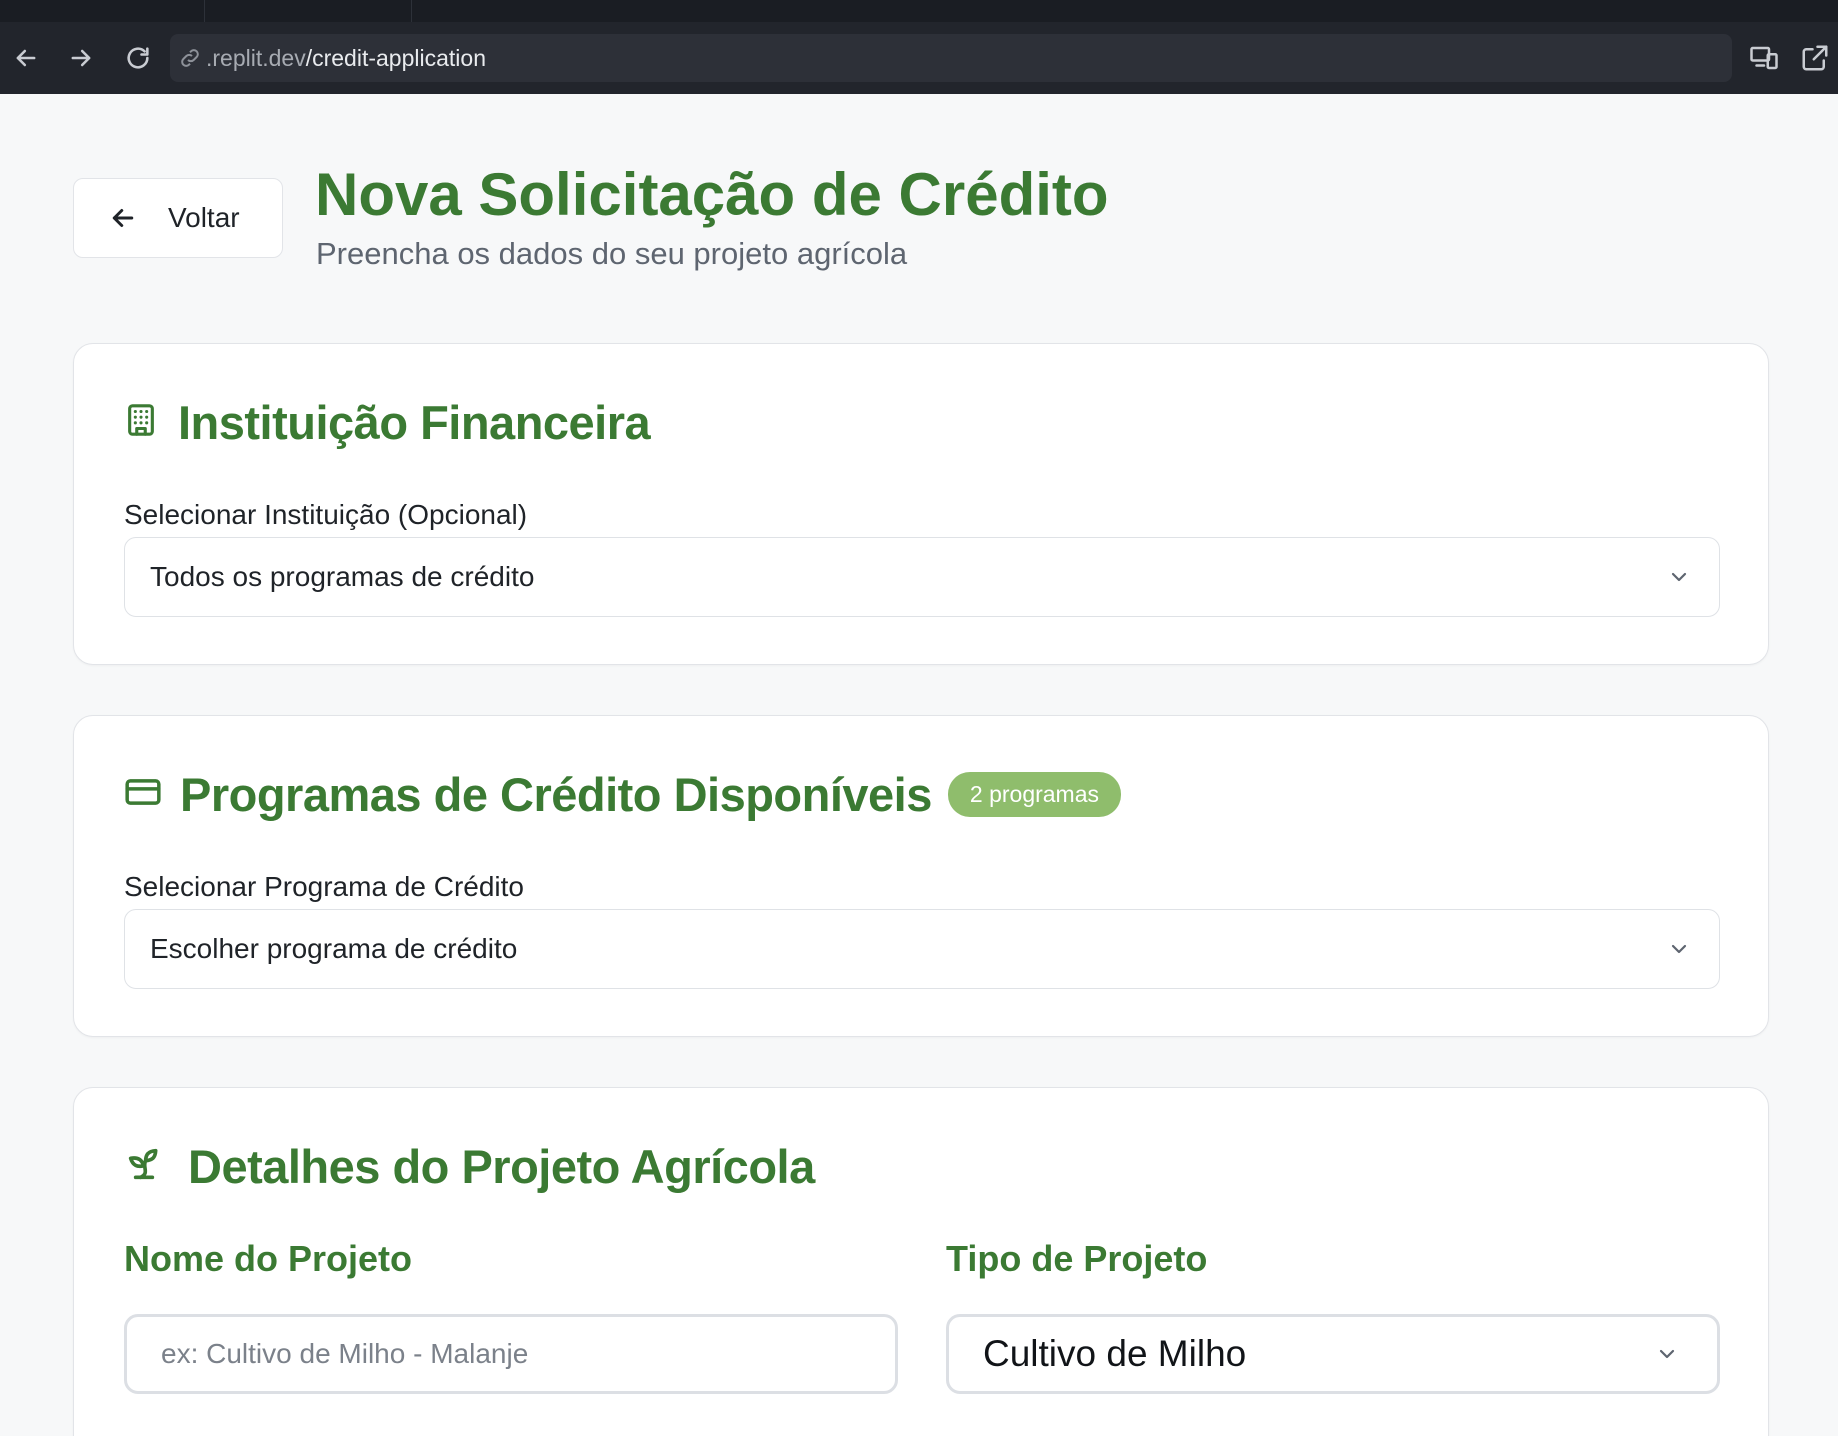  I want to click on credit-program-select: Escolher programa de crédito, so click(922, 949).